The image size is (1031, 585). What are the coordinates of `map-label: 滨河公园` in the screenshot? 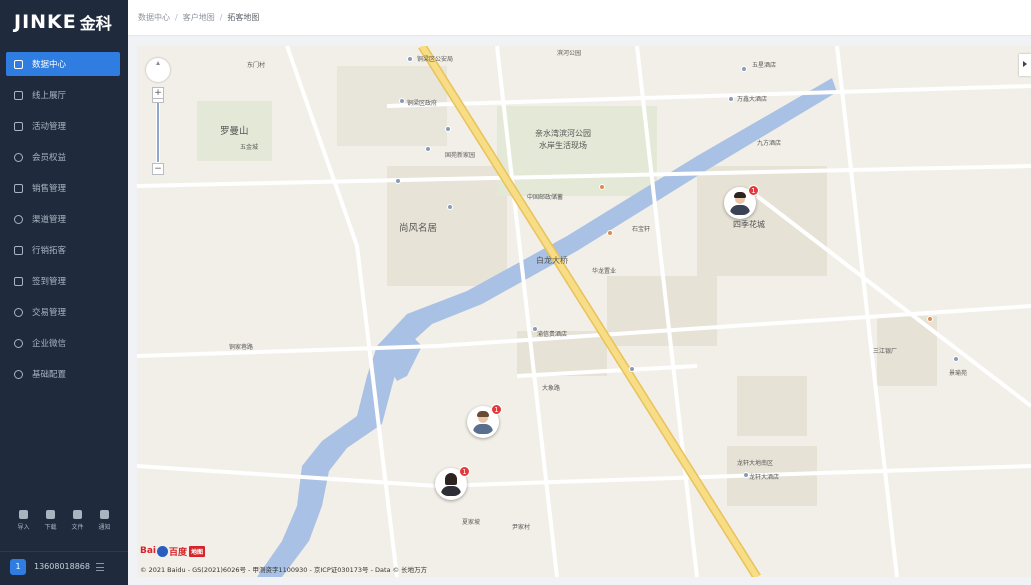 It's located at (569, 53).